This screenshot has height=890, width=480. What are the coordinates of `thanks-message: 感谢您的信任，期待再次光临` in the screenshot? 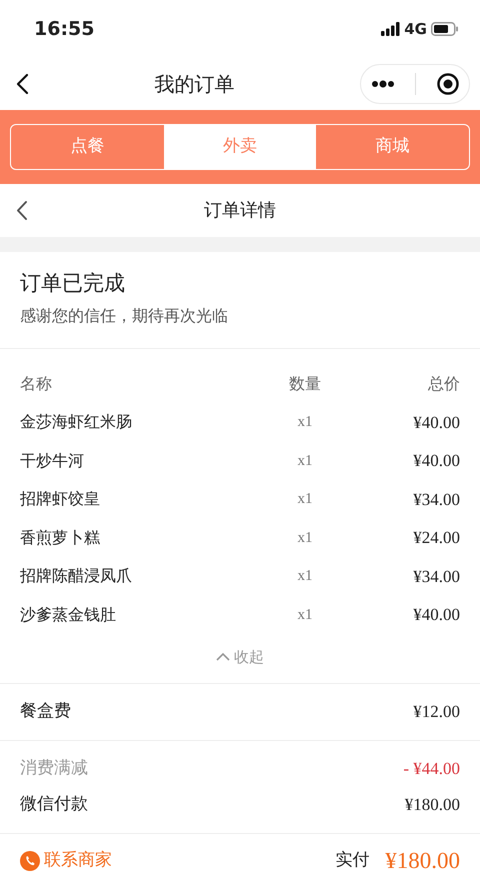 It's located at (124, 315).